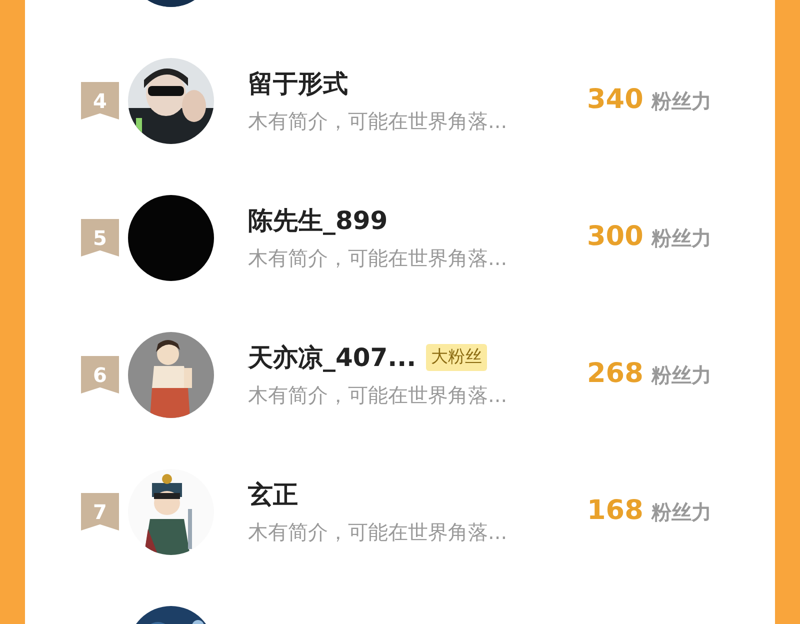 Image resolution: width=800 pixels, height=624 pixels. What do you see at coordinates (615, 511) in the screenshot?
I see `fan-count: 168` at bounding box center [615, 511].